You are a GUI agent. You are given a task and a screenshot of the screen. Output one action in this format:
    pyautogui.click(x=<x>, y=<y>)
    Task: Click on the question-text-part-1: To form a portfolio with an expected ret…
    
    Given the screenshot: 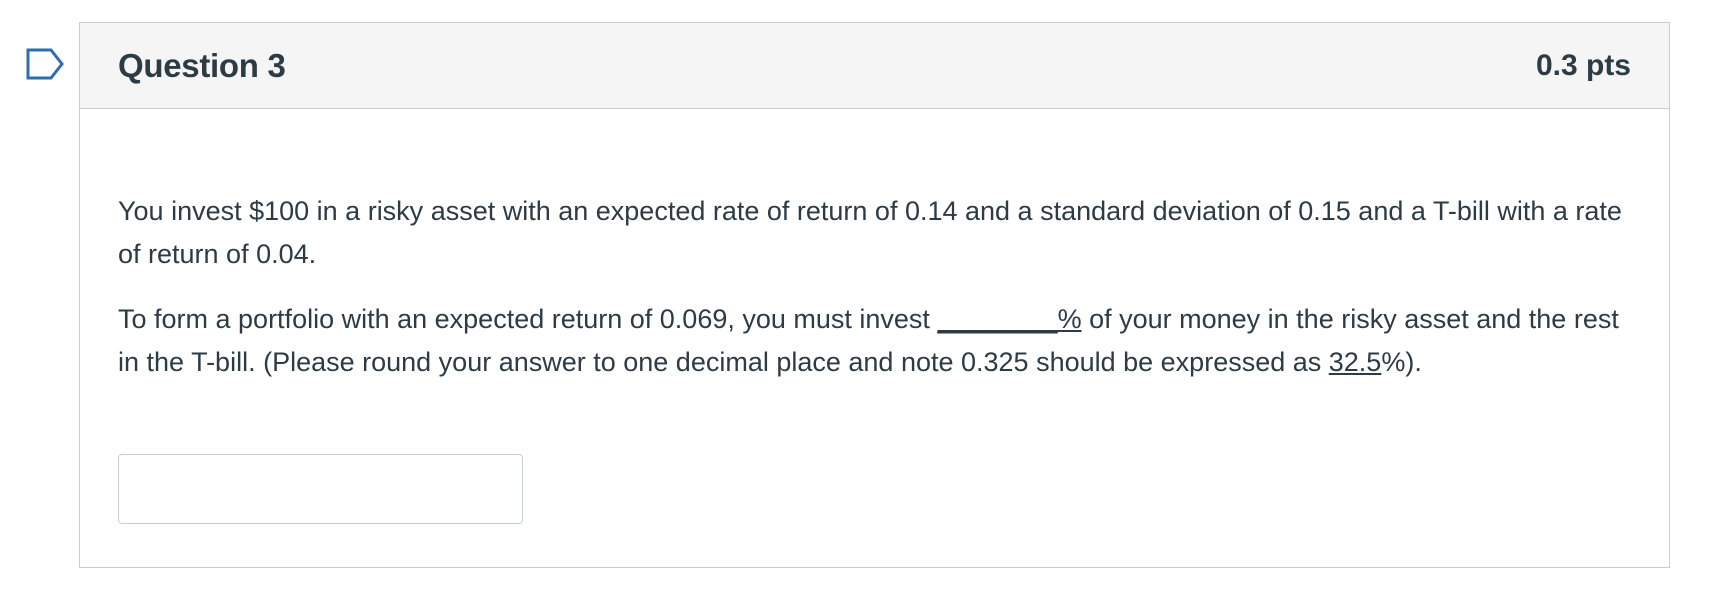 What is the action you would take?
    pyautogui.click(x=528, y=319)
    